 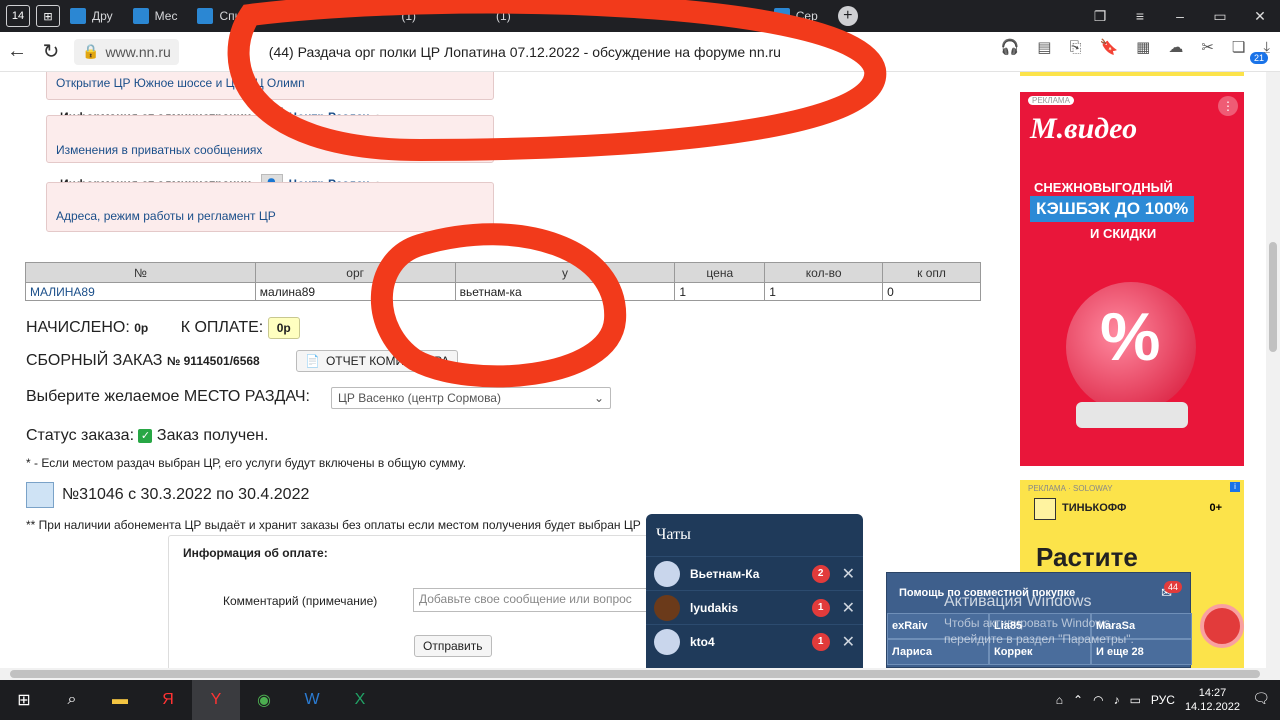 What do you see at coordinates (18, 16) in the screenshot?
I see `tab-count-badge: 14` at bounding box center [18, 16].